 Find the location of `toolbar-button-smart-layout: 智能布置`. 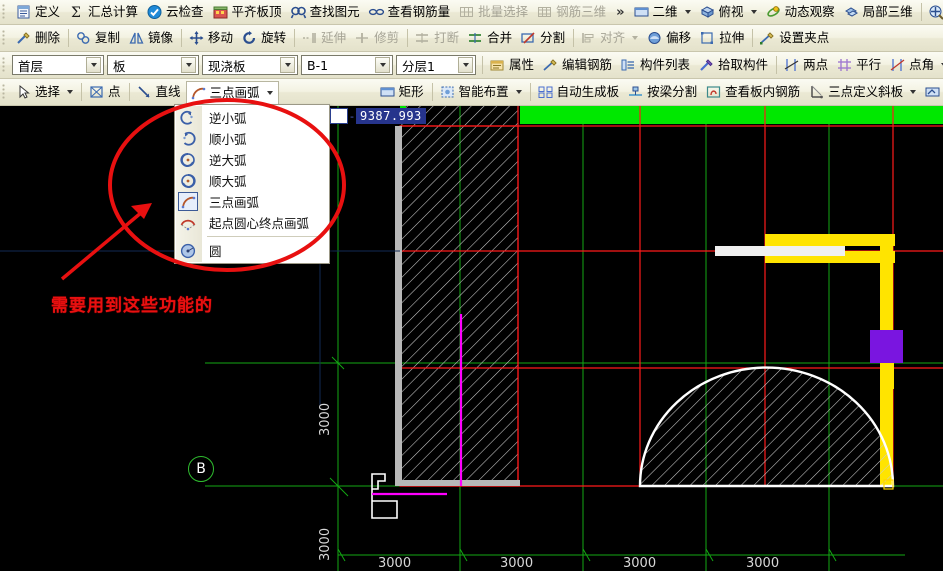

toolbar-button-smart-layout: 智能布置 is located at coordinates (481, 92).